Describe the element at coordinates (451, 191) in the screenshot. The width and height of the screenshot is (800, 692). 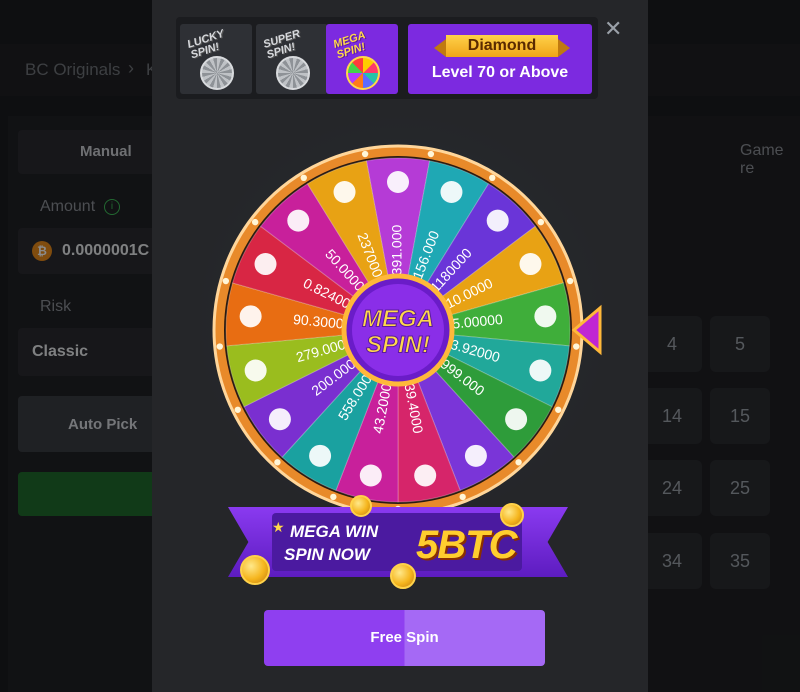
I see `triangle-token-icon` at that location.